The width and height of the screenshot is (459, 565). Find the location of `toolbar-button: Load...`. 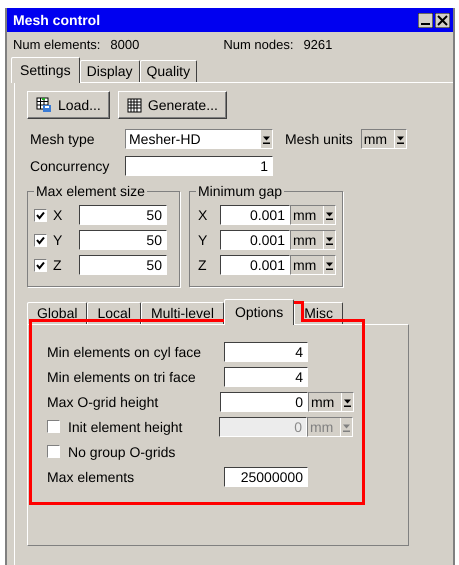

toolbar-button: Load... is located at coordinates (68, 105).